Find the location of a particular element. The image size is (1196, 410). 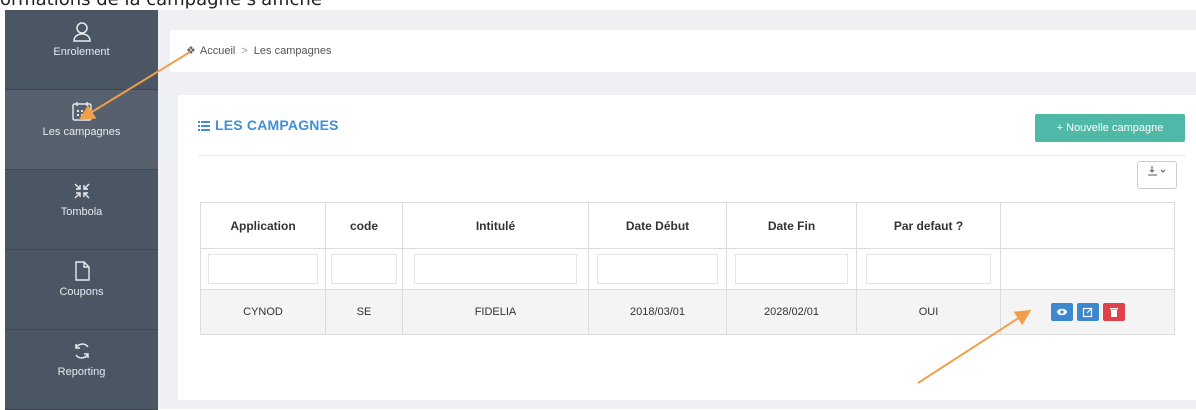

trash-icon is located at coordinates (1113, 312).